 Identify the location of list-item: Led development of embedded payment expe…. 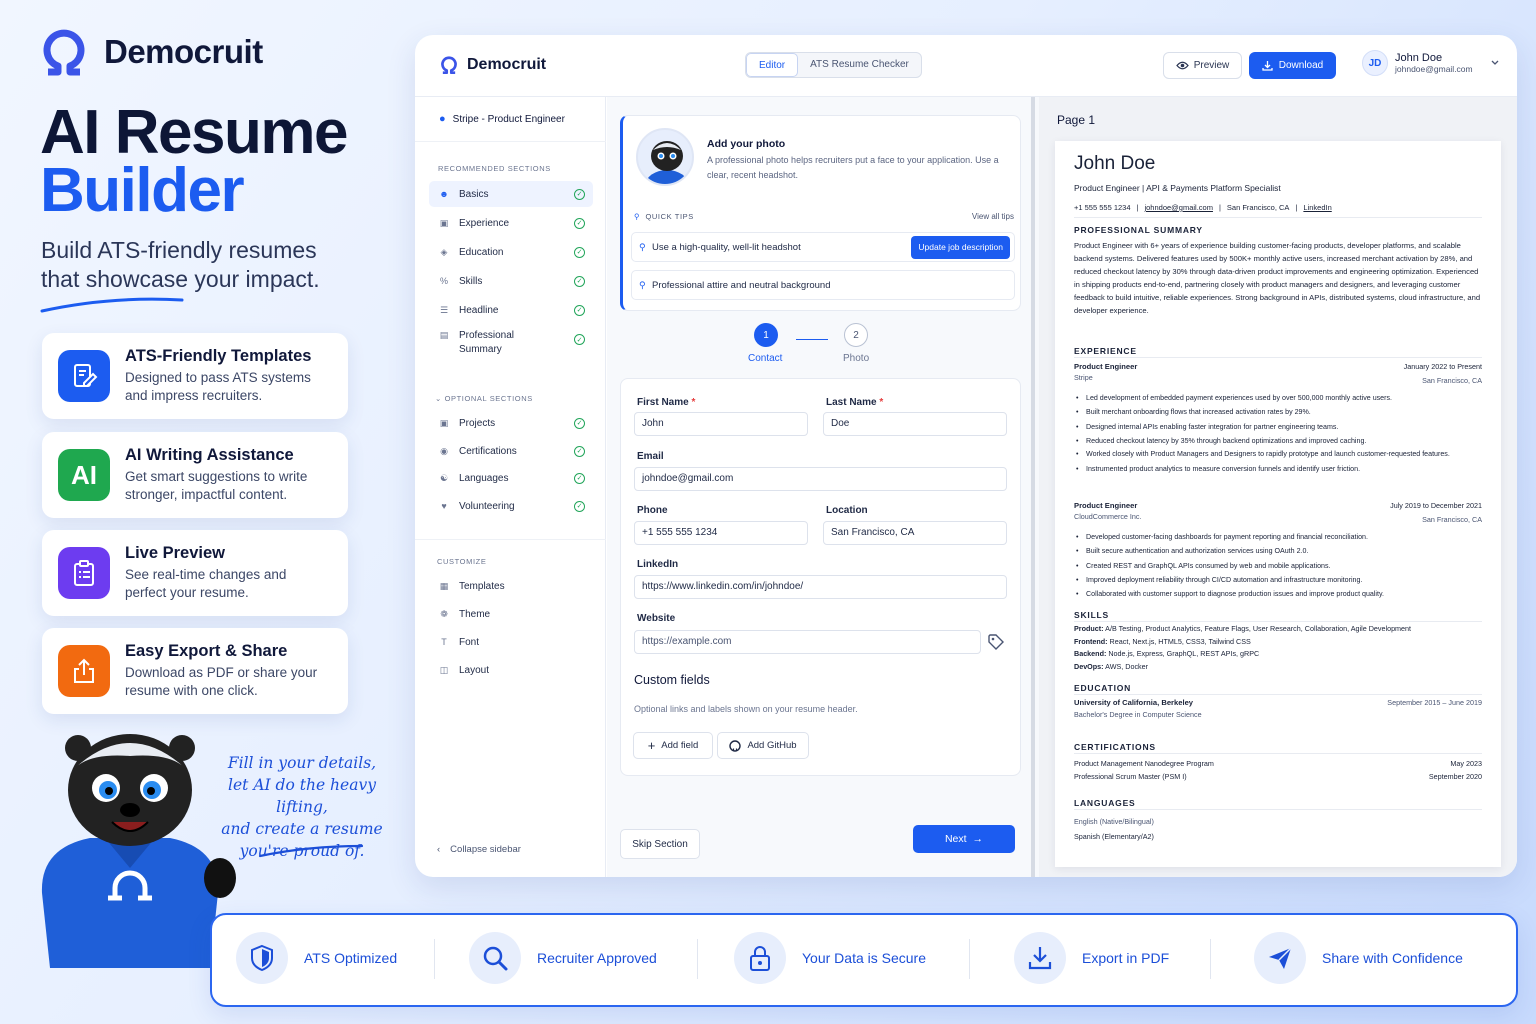
(1280, 398).